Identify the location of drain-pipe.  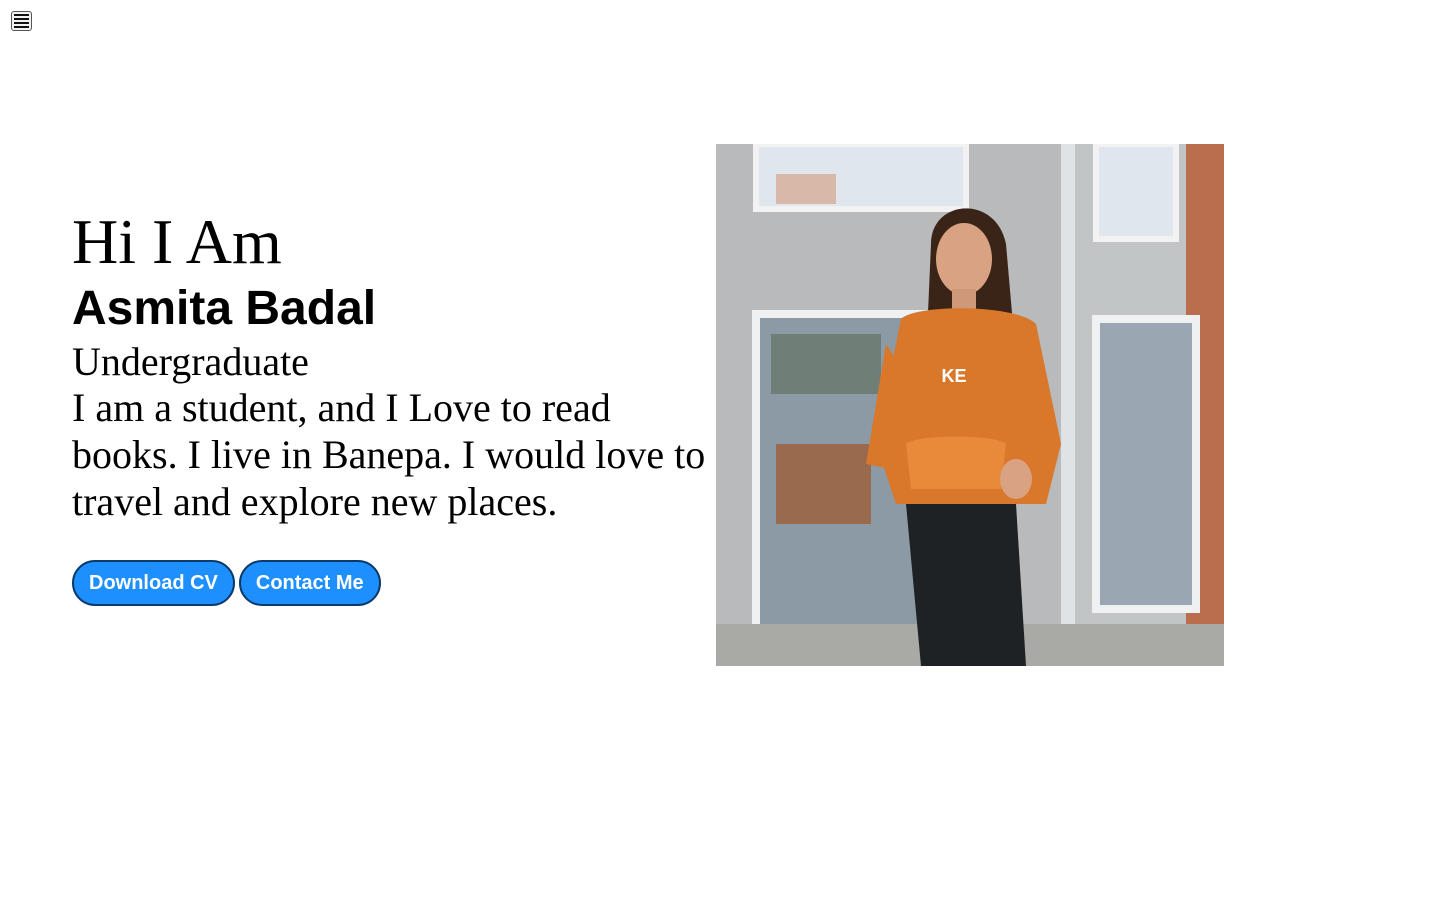
(1068, 394).